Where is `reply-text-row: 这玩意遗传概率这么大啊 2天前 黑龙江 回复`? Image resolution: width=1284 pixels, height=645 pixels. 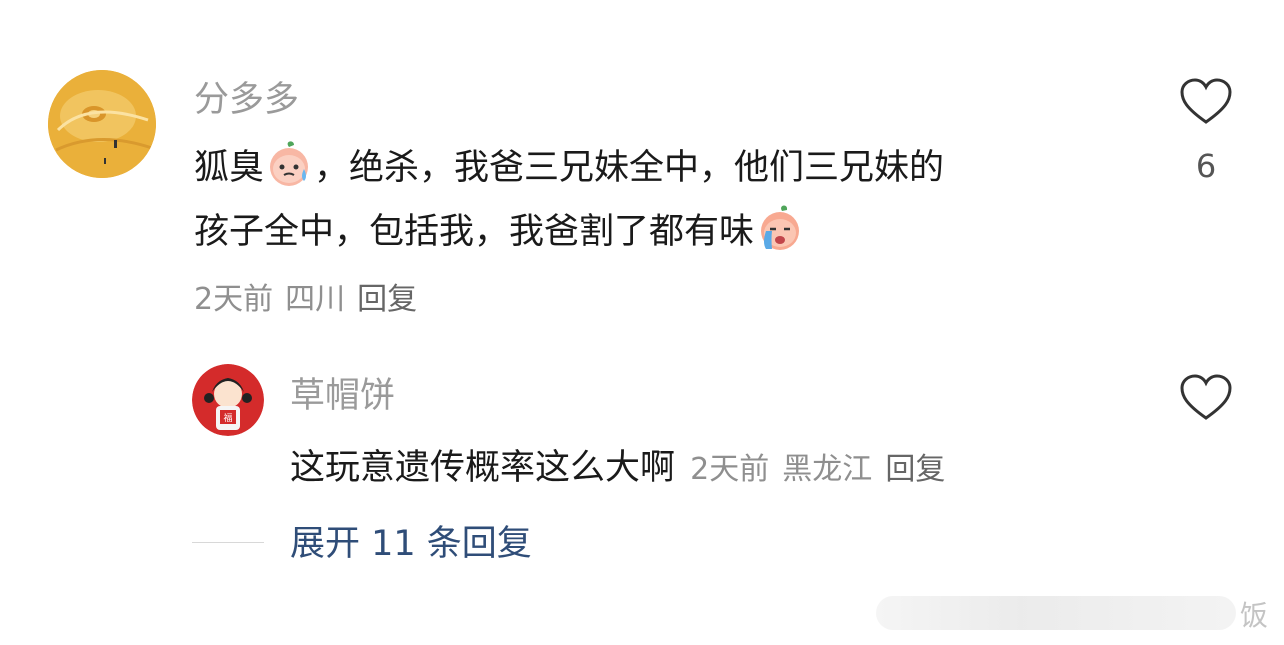 reply-text-row: 这玩意遗传概率这么大啊 2天前 黑龙江 回复 is located at coordinates (617, 468).